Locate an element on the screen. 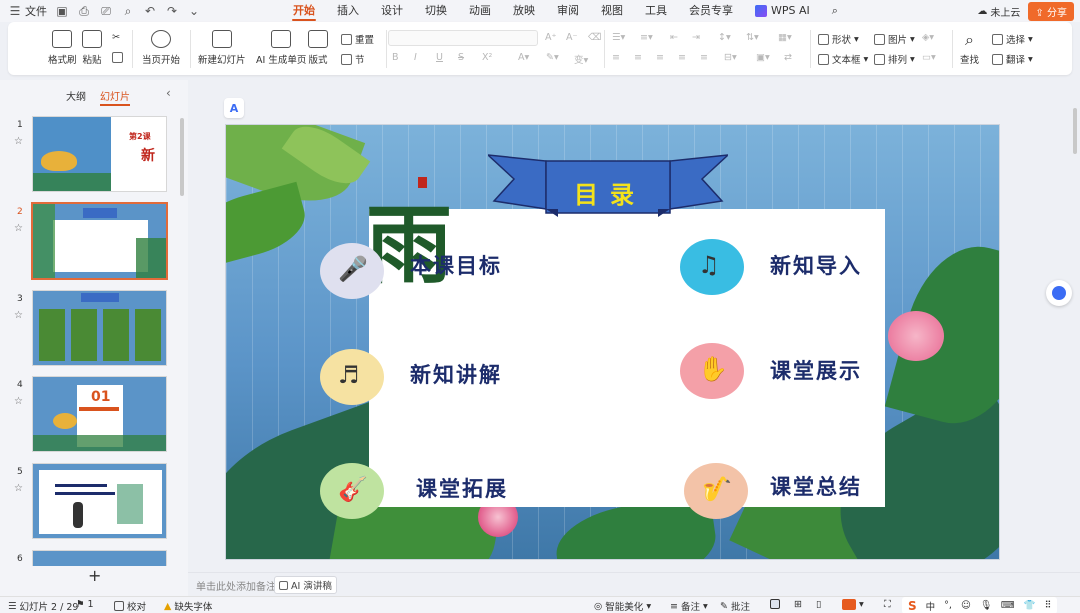 The width and height of the screenshot is (1080, 613). comments-count: ⚑ 1 is located at coordinates (85, 604).